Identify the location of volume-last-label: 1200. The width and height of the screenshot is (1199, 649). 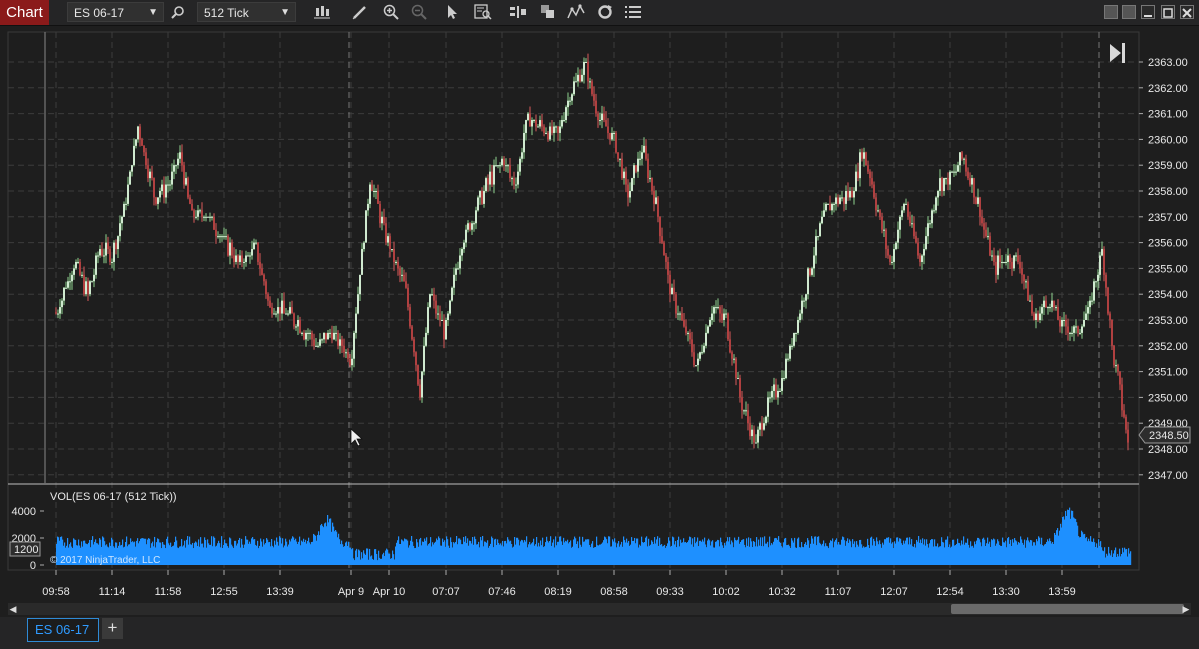
(26, 550).